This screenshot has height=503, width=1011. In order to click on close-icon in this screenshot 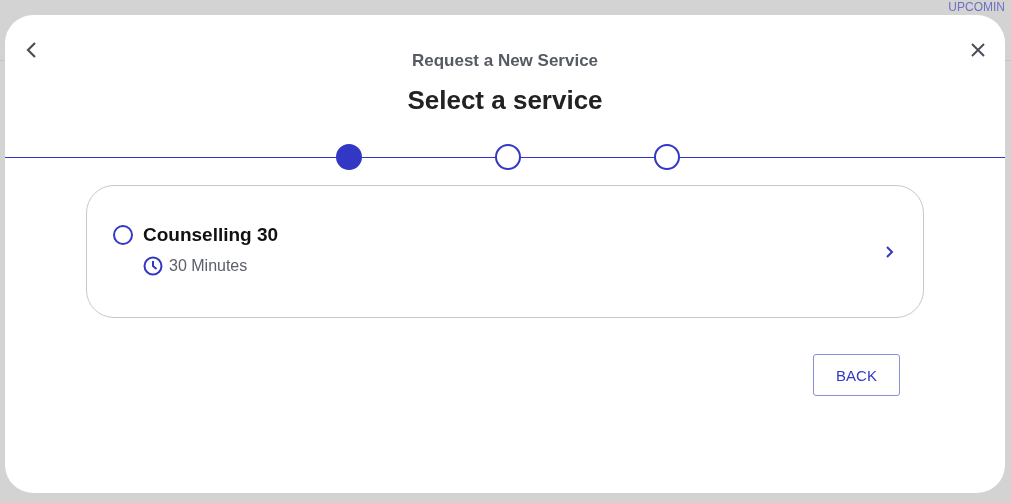, I will do `click(978, 50)`.